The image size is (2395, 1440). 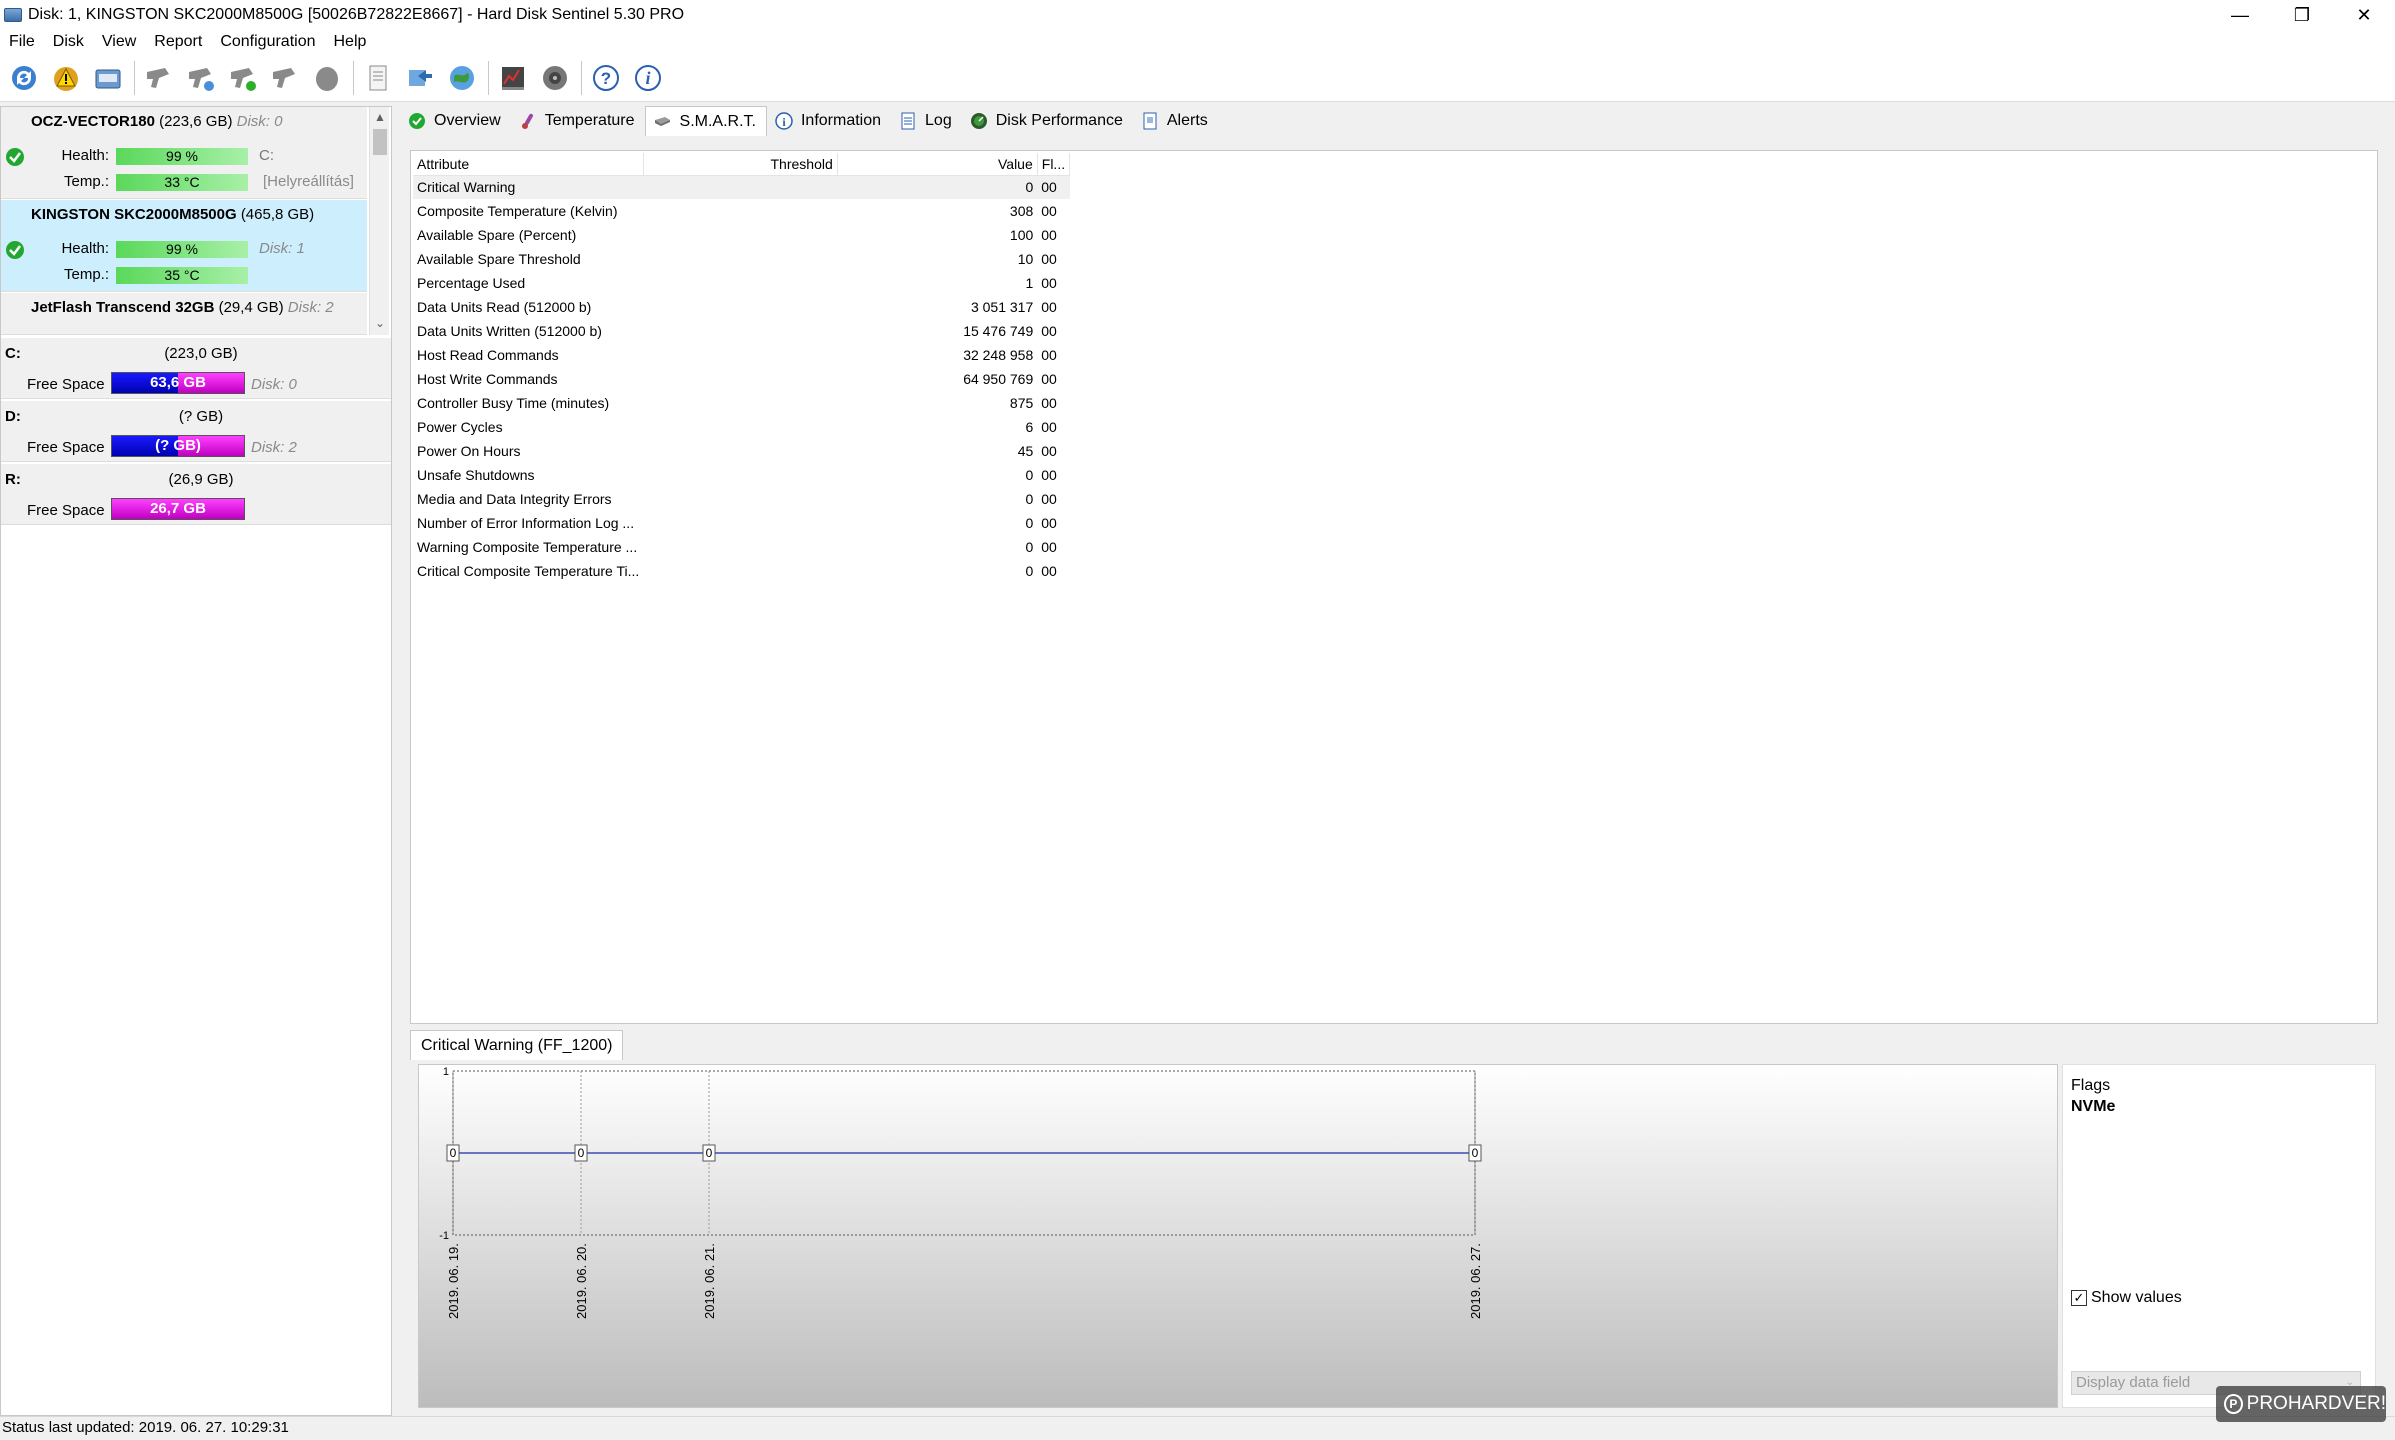 What do you see at coordinates (108, 78) in the screenshot?
I see `disk-icon` at bounding box center [108, 78].